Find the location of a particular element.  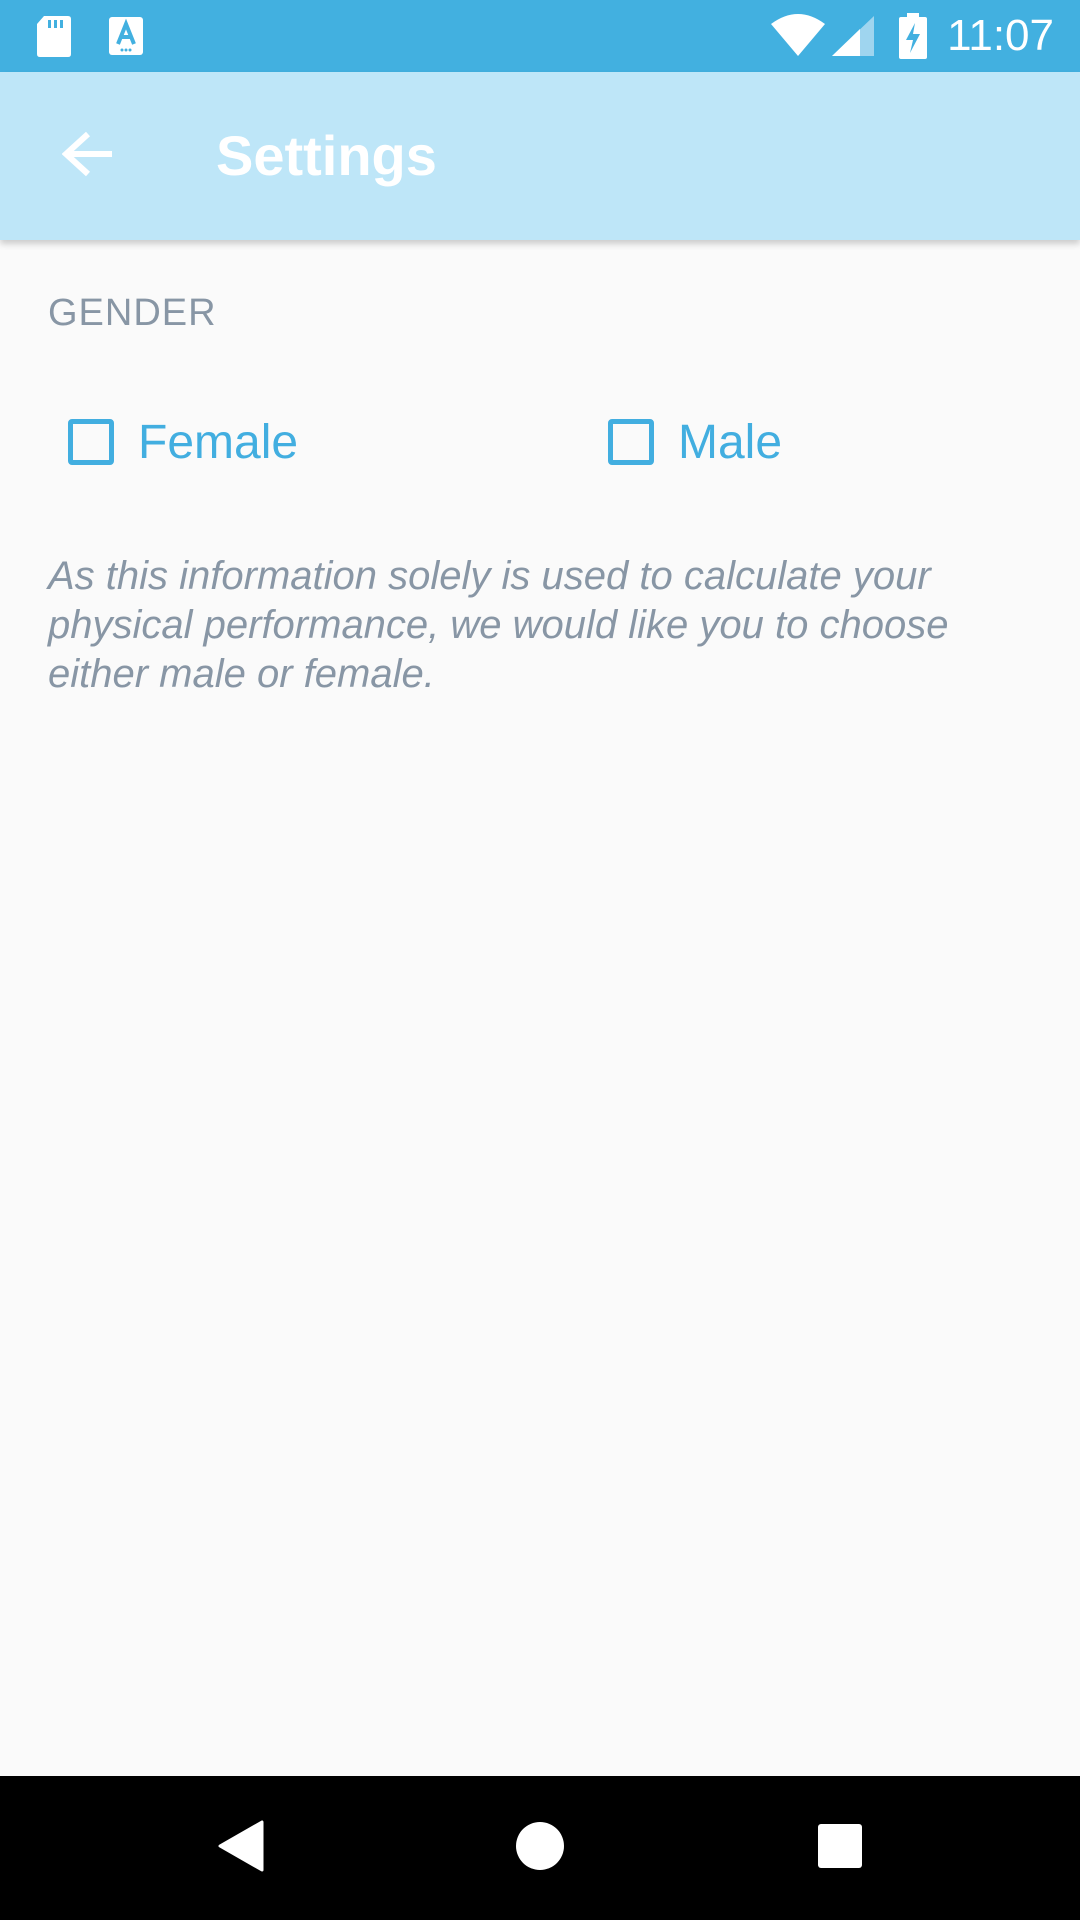

nav-home-button is located at coordinates (540, 1848).